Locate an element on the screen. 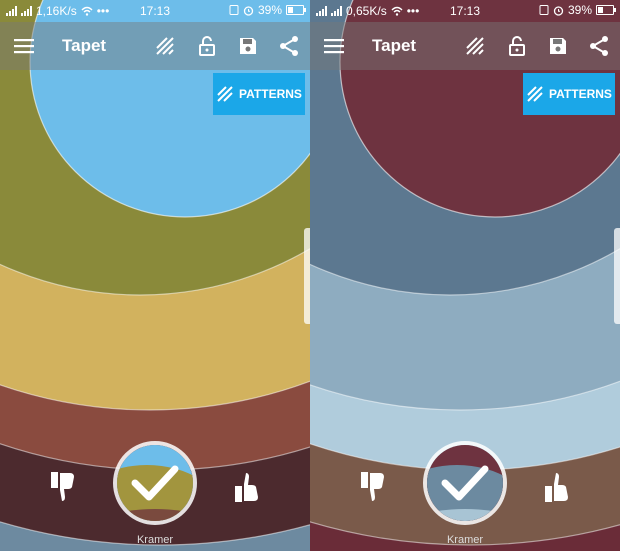  status-bar: 1,16K/s ••• 17:13 39% is located at coordinates (155, 11).